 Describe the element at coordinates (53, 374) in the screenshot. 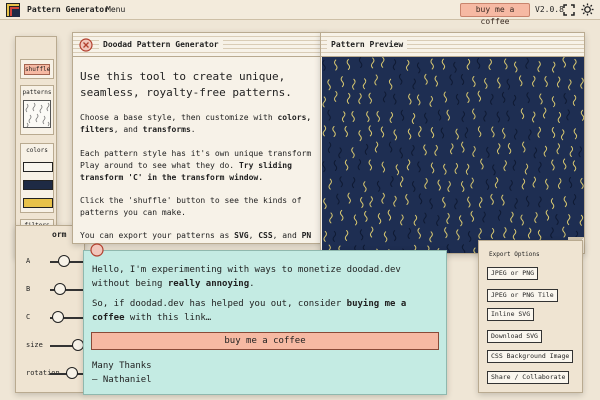

I see `slider-row-5: rotation` at that location.